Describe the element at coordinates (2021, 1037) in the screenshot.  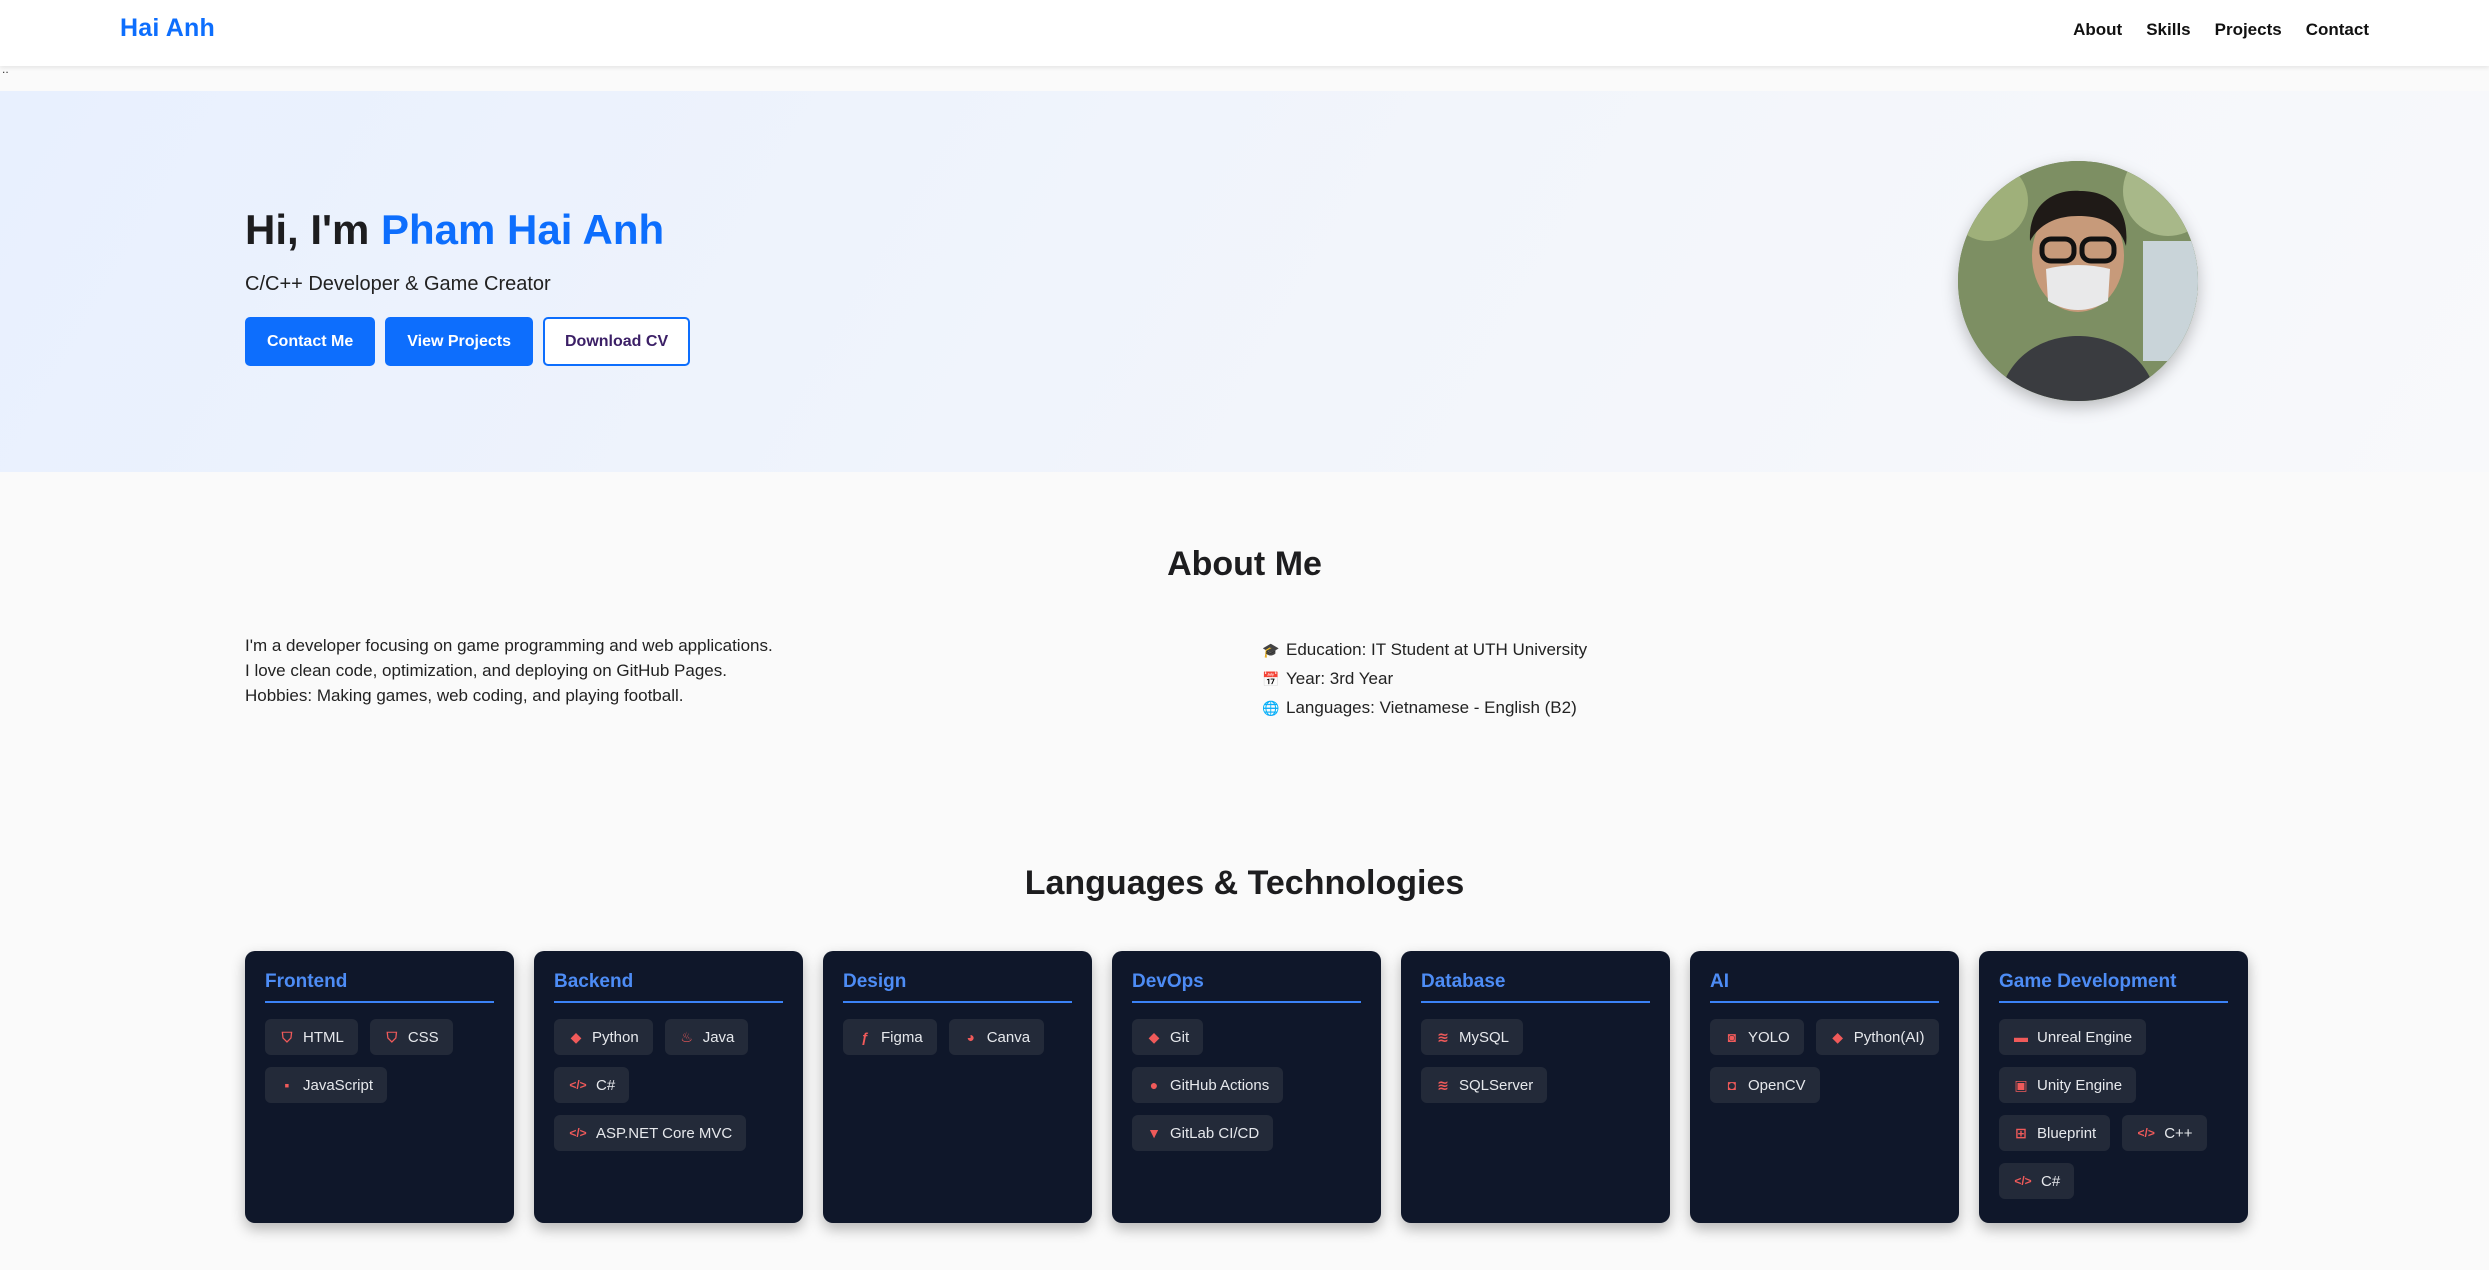
I see `gamepad-icon: ▬` at that location.